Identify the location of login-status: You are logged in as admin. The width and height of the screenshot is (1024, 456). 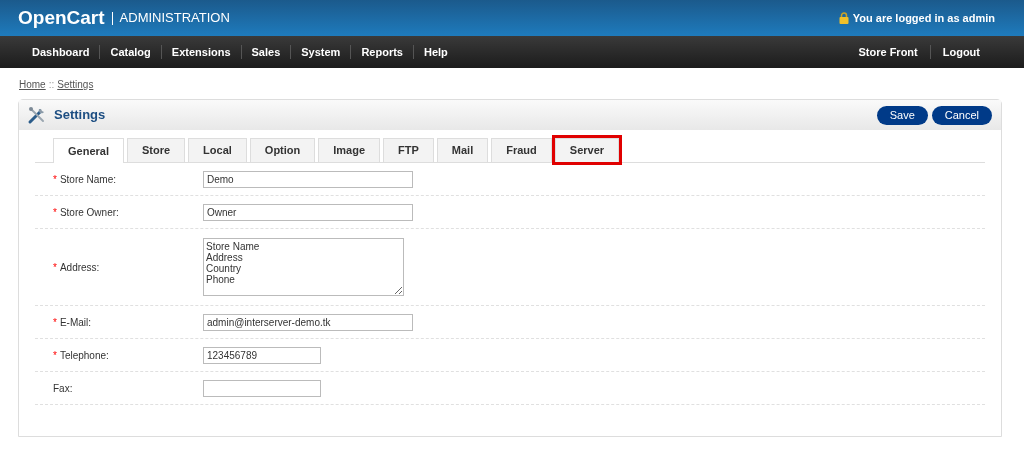
(923, 18).